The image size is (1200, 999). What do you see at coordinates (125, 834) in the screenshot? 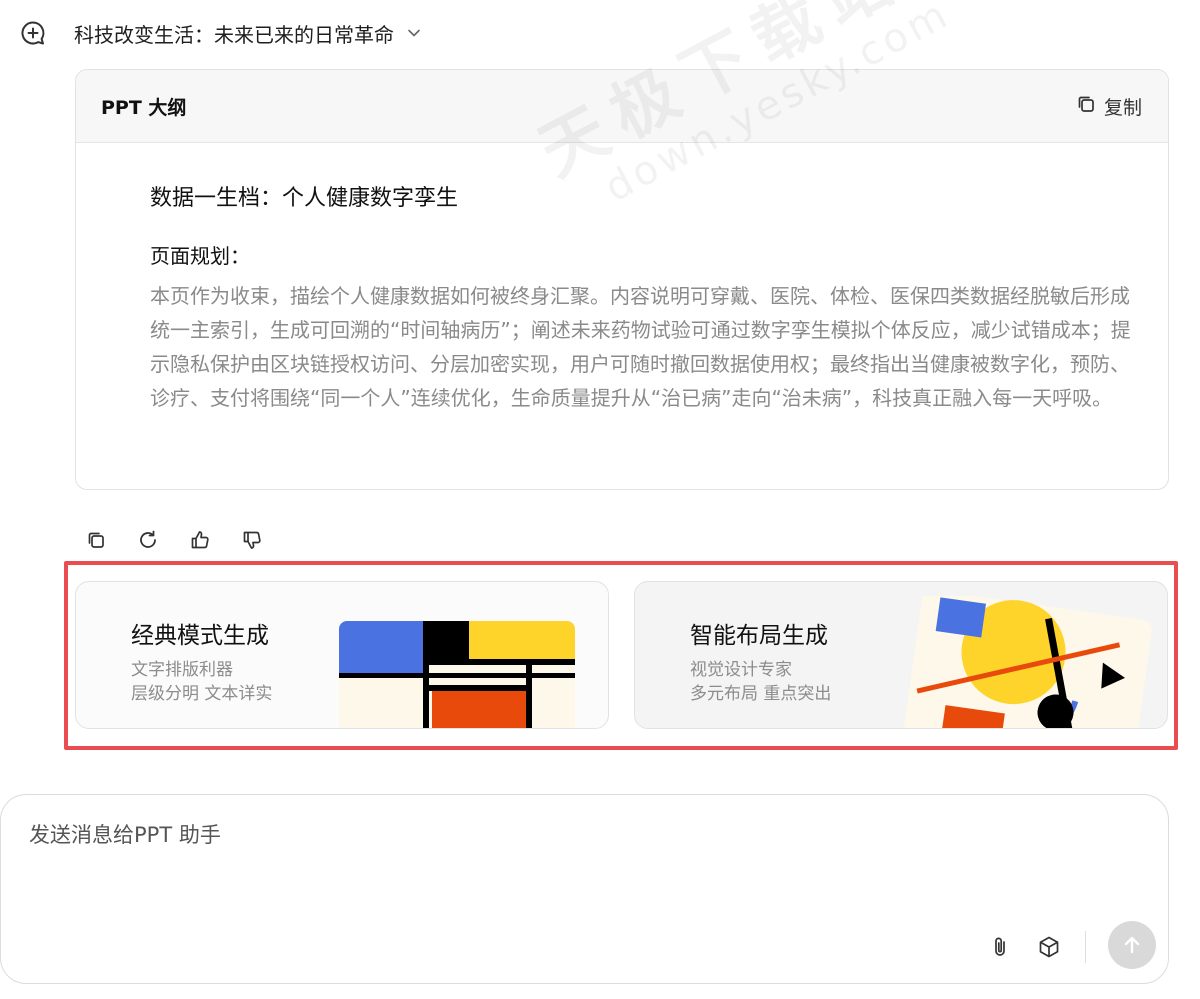
I see `composer-placeholder: 发送消息给PPT 助手` at bounding box center [125, 834].